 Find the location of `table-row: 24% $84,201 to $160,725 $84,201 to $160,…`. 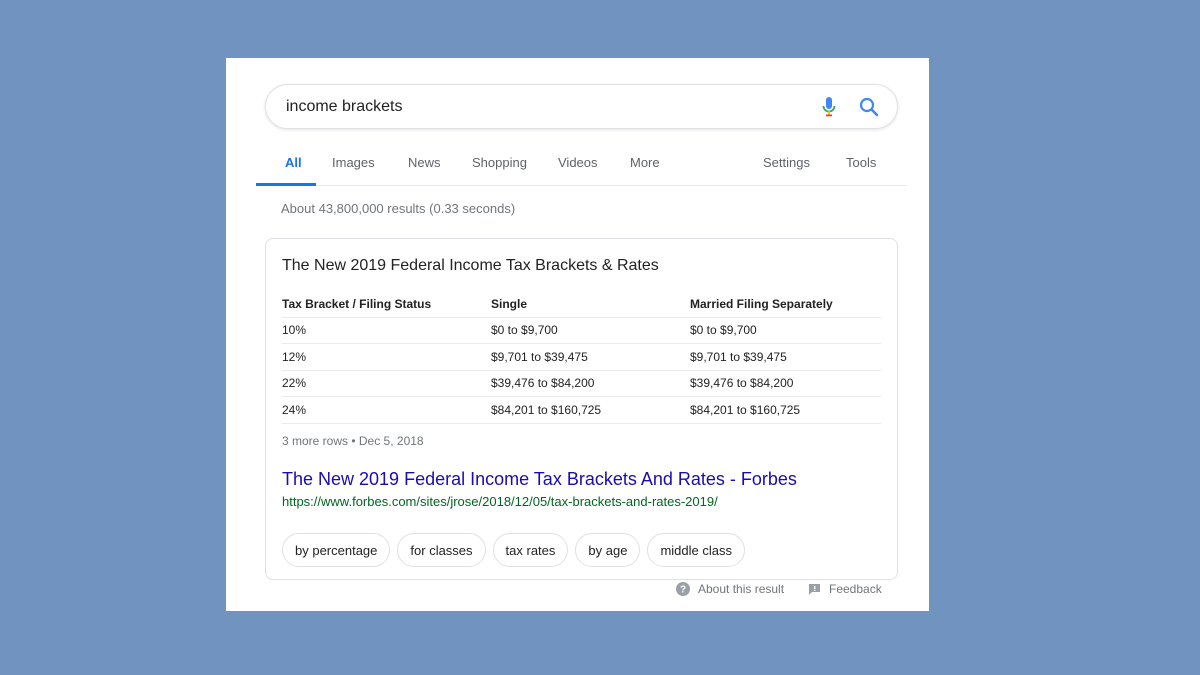

table-row: 24% $84,201 to $160,725 $84,201 to $160,… is located at coordinates (581, 410).